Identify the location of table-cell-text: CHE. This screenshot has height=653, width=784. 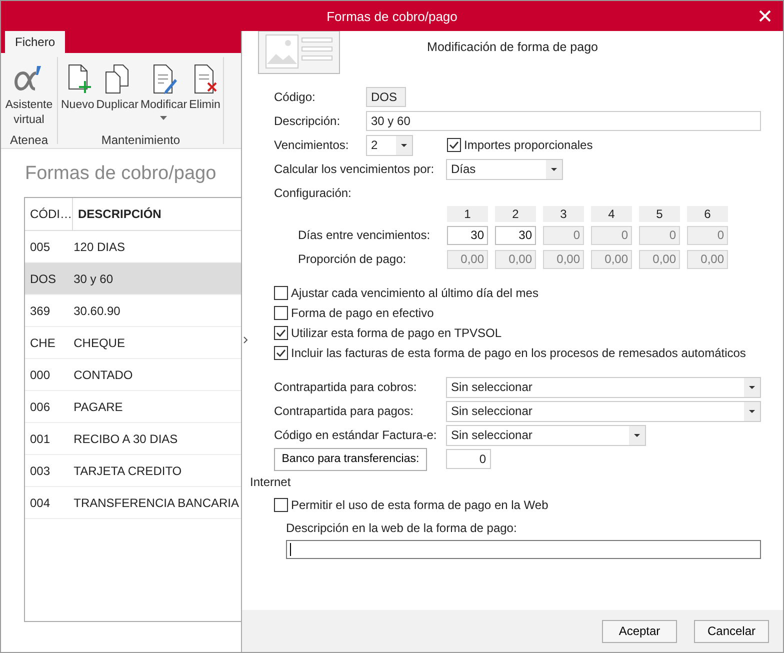
(42, 343).